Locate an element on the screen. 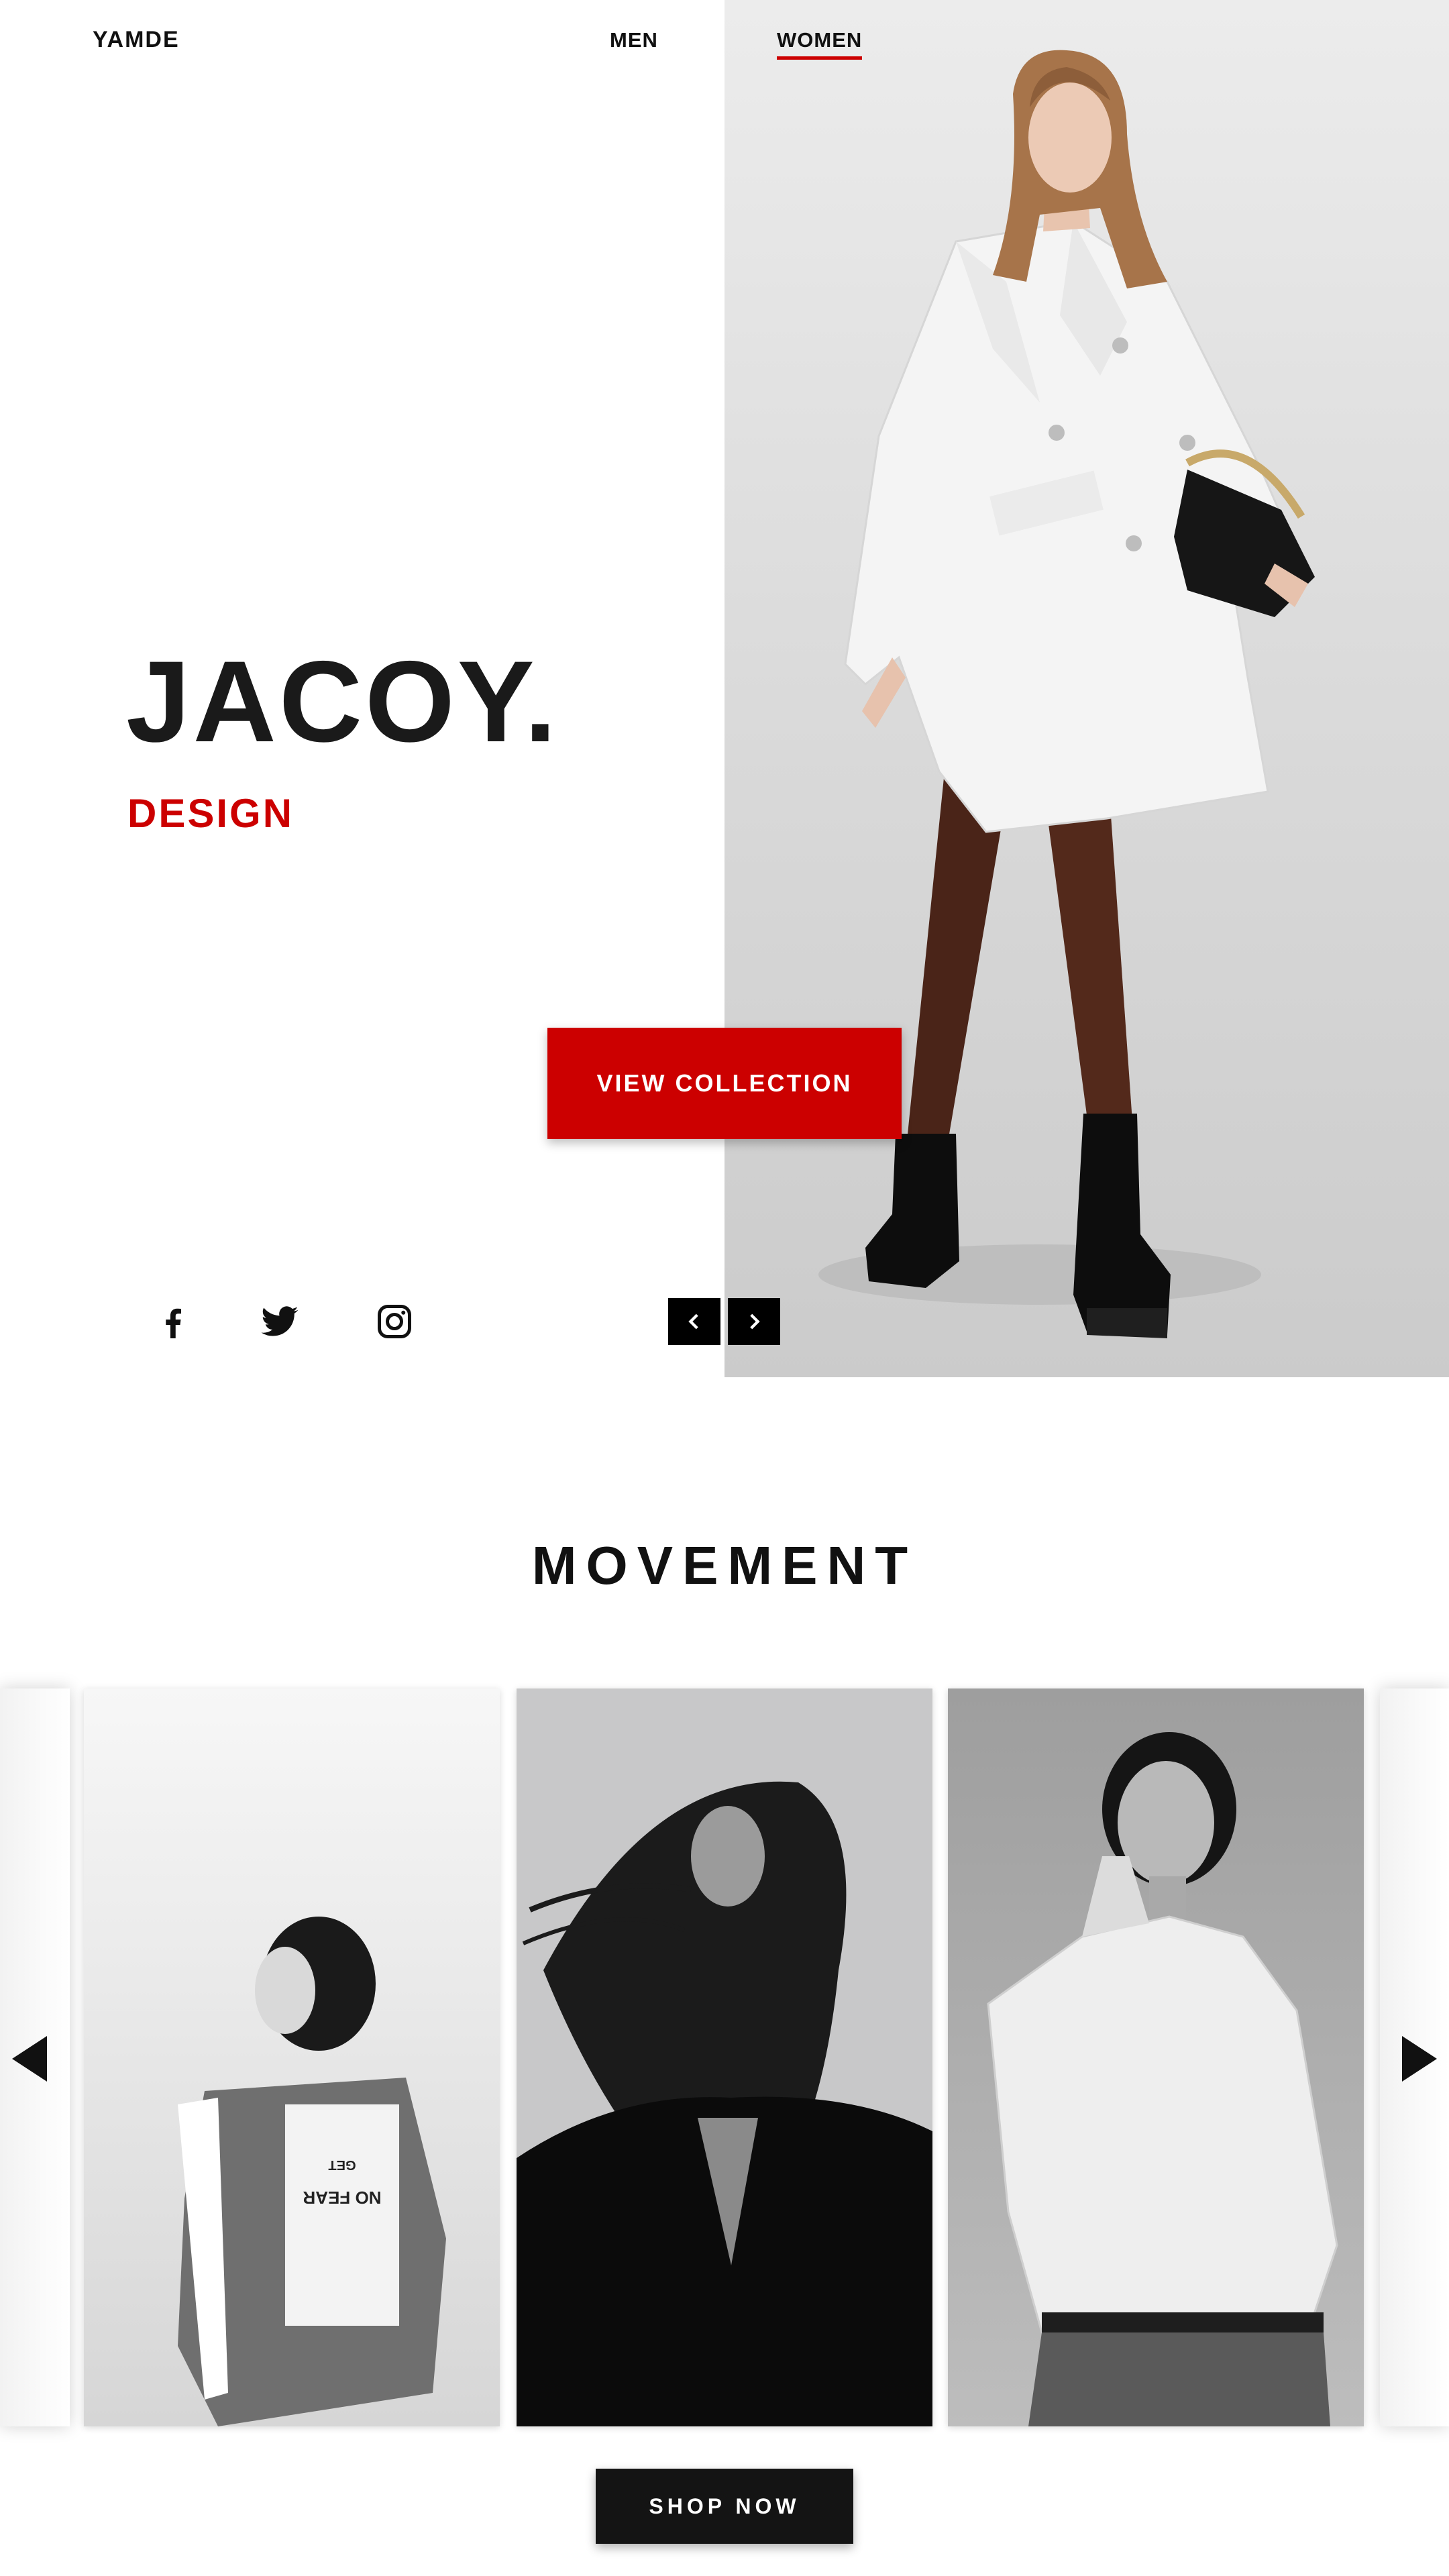 The height and width of the screenshot is (2576, 1449). hero-subtitle: DESIGN is located at coordinates (210, 813).